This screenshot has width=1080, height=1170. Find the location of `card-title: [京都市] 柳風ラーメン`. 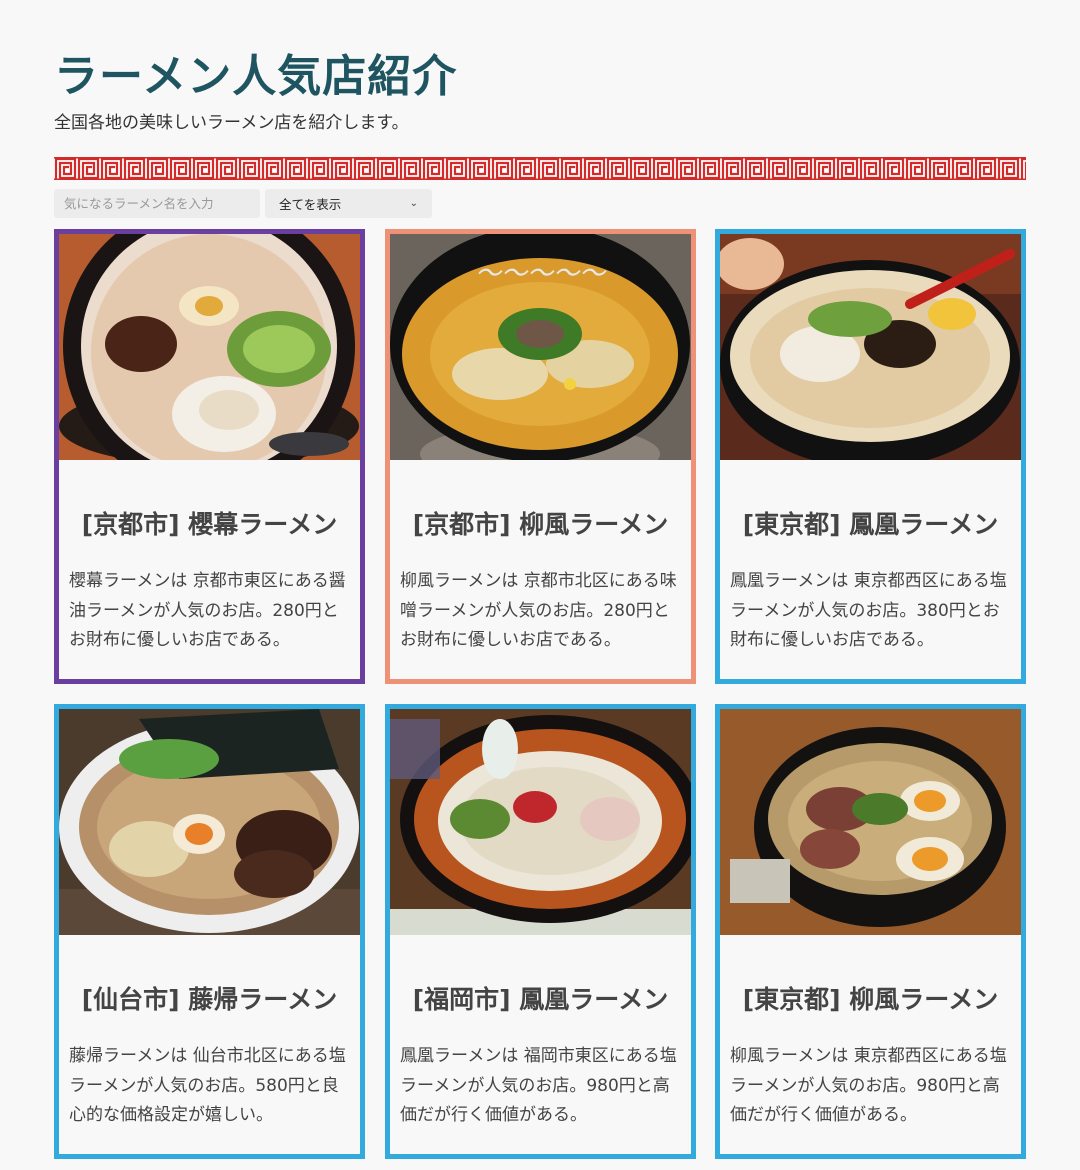

card-title: [京都市] 柳風ラーメン is located at coordinates (540, 523).